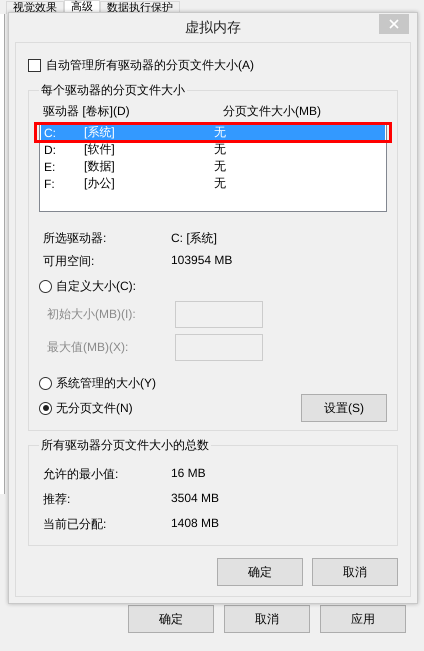 This screenshot has width=424, height=651. I want to click on field-label: 初始大小(MB)(I):, so click(92, 314).